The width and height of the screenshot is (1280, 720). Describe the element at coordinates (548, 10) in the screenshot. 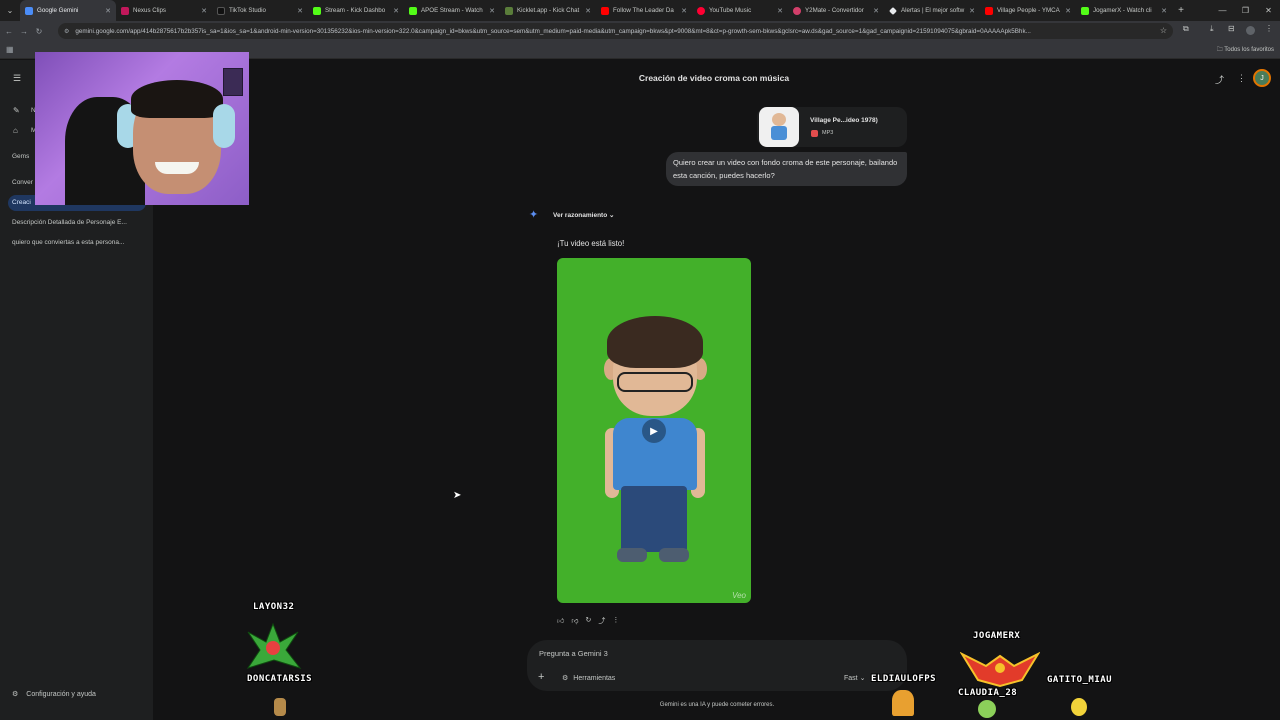

I see `tab-5: Kicklet.app - Kick Chat ✕` at that location.